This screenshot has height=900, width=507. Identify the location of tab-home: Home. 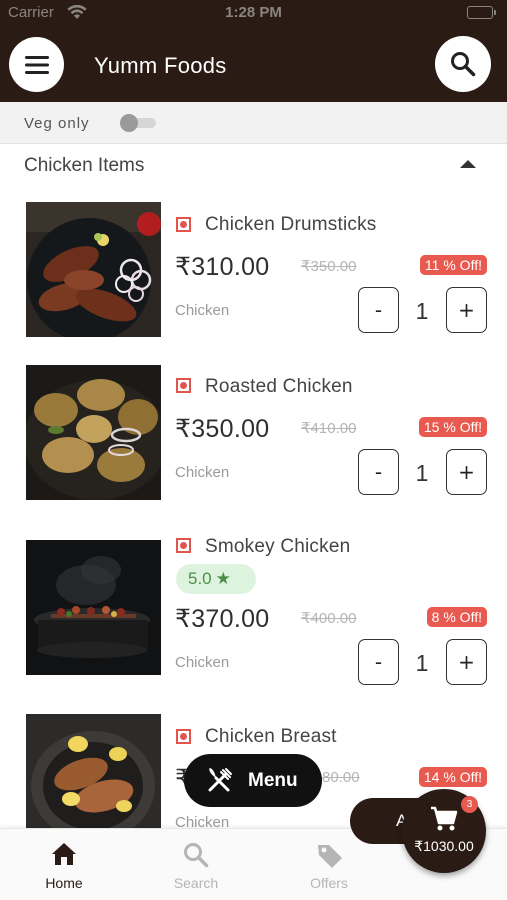
(64, 864).